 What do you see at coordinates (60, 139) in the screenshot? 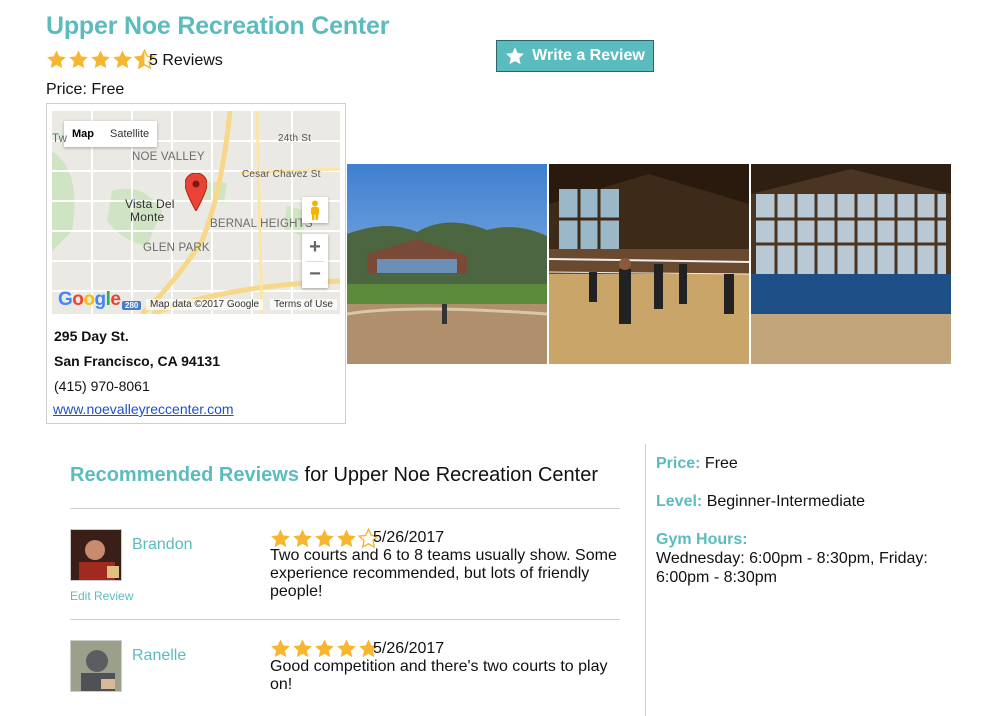
I see `map-label: Tw` at bounding box center [60, 139].